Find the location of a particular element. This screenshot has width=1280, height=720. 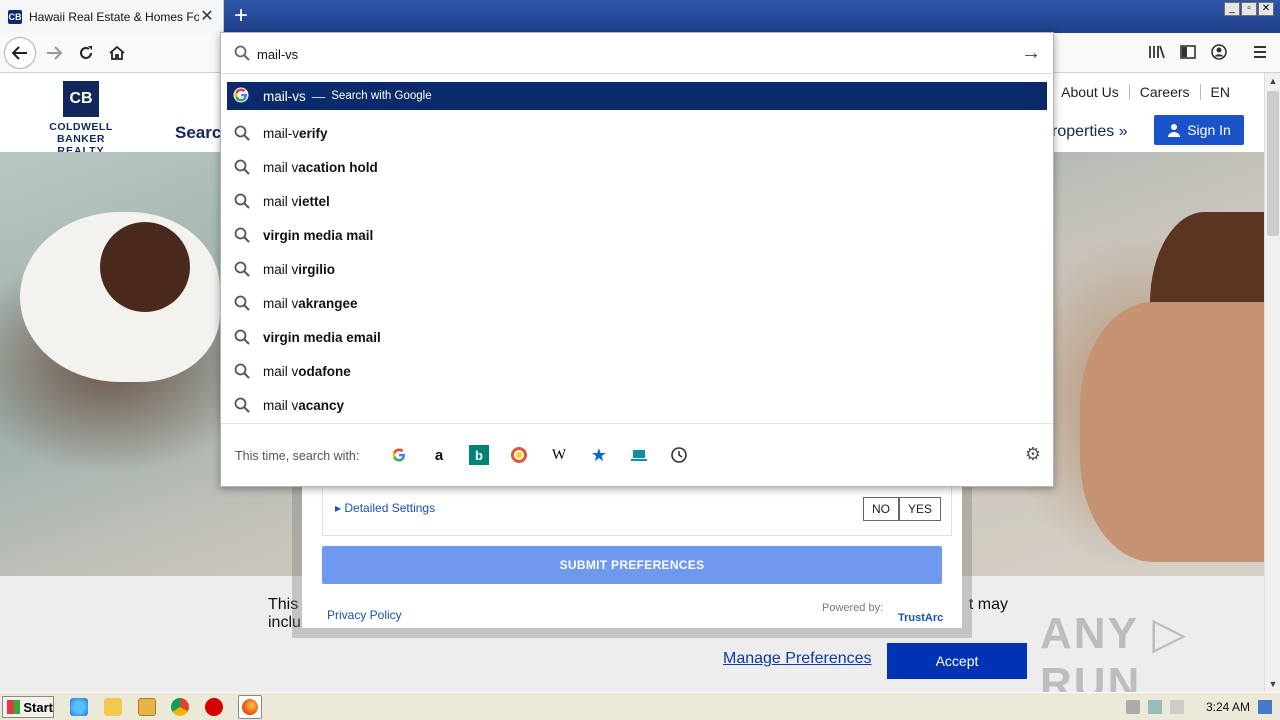

tab-close-icon: ✕ is located at coordinates (207, 16).